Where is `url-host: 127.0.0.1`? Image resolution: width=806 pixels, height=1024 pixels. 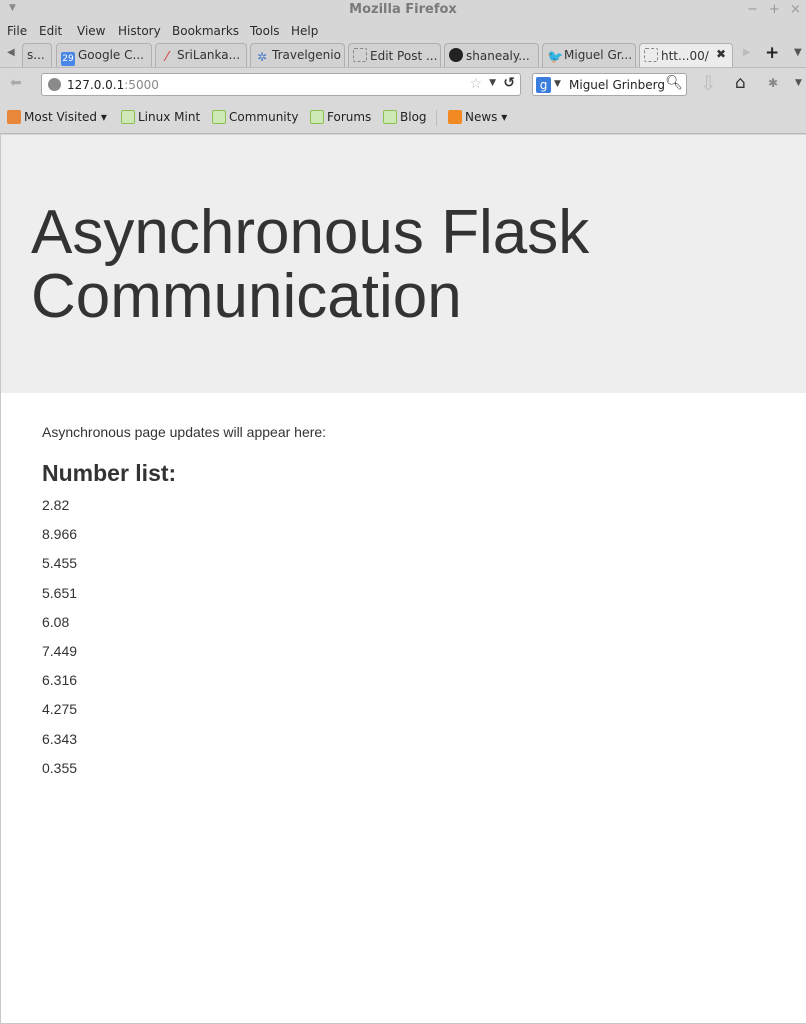
url-host: 127.0.0.1 is located at coordinates (96, 85).